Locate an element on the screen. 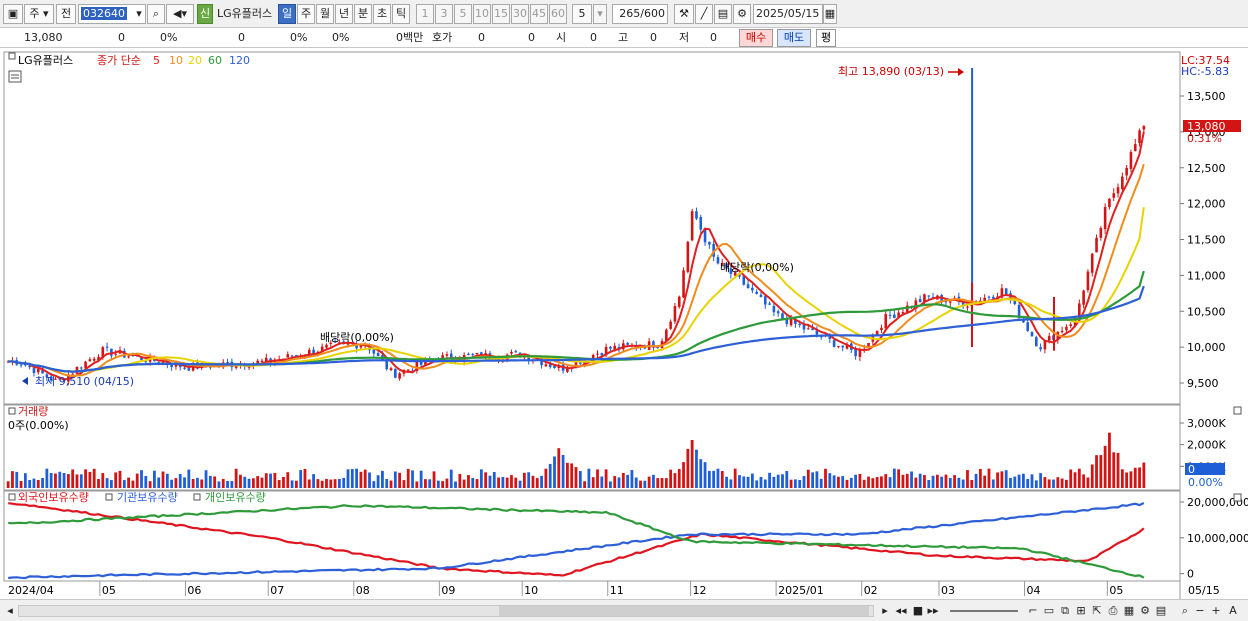 The image size is (1248, 621). zoom-in-icon: + is located at coordinates (1216, 611).